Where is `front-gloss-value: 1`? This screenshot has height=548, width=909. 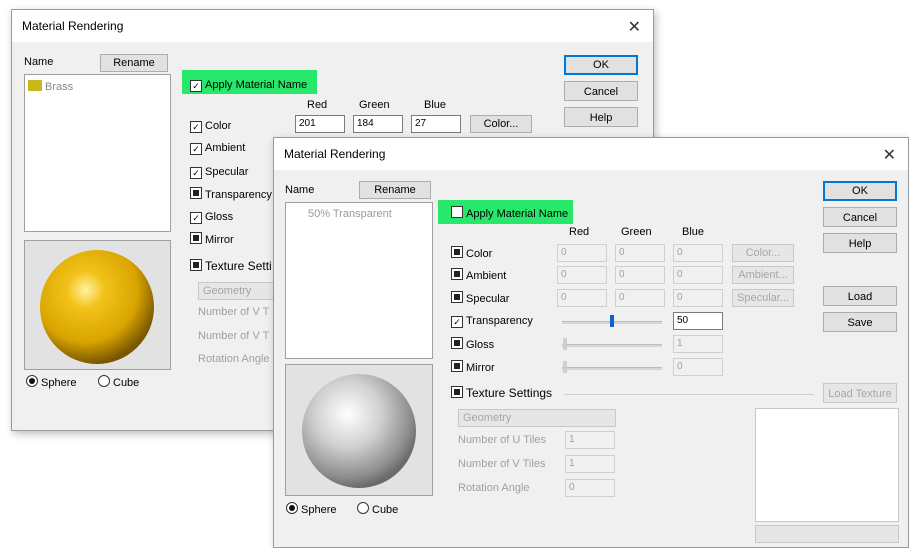
front-gloss-value: 1 is located at coordinates (698, 344).